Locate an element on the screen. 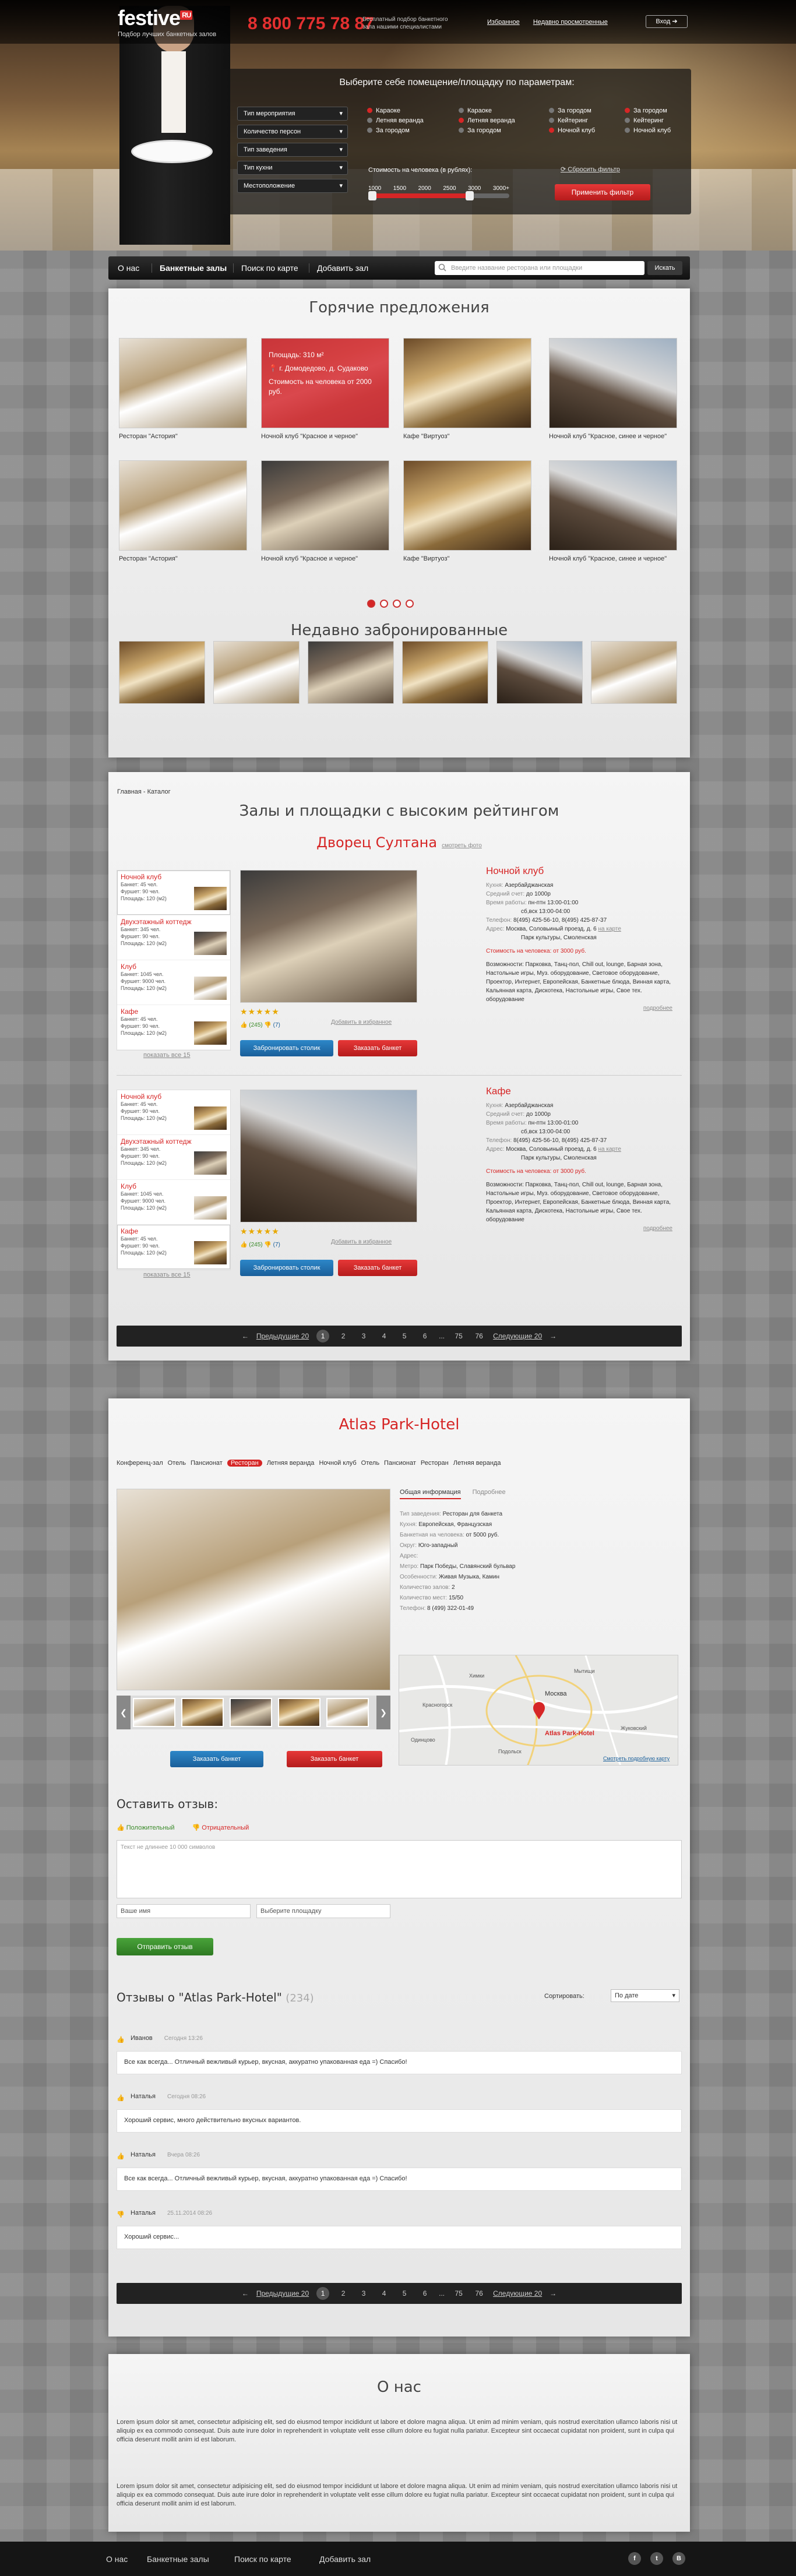 Image resolution: width=796 pixels, height=2576 pixels. tab-details: Подробнее is located at coordinates (489, 1494).